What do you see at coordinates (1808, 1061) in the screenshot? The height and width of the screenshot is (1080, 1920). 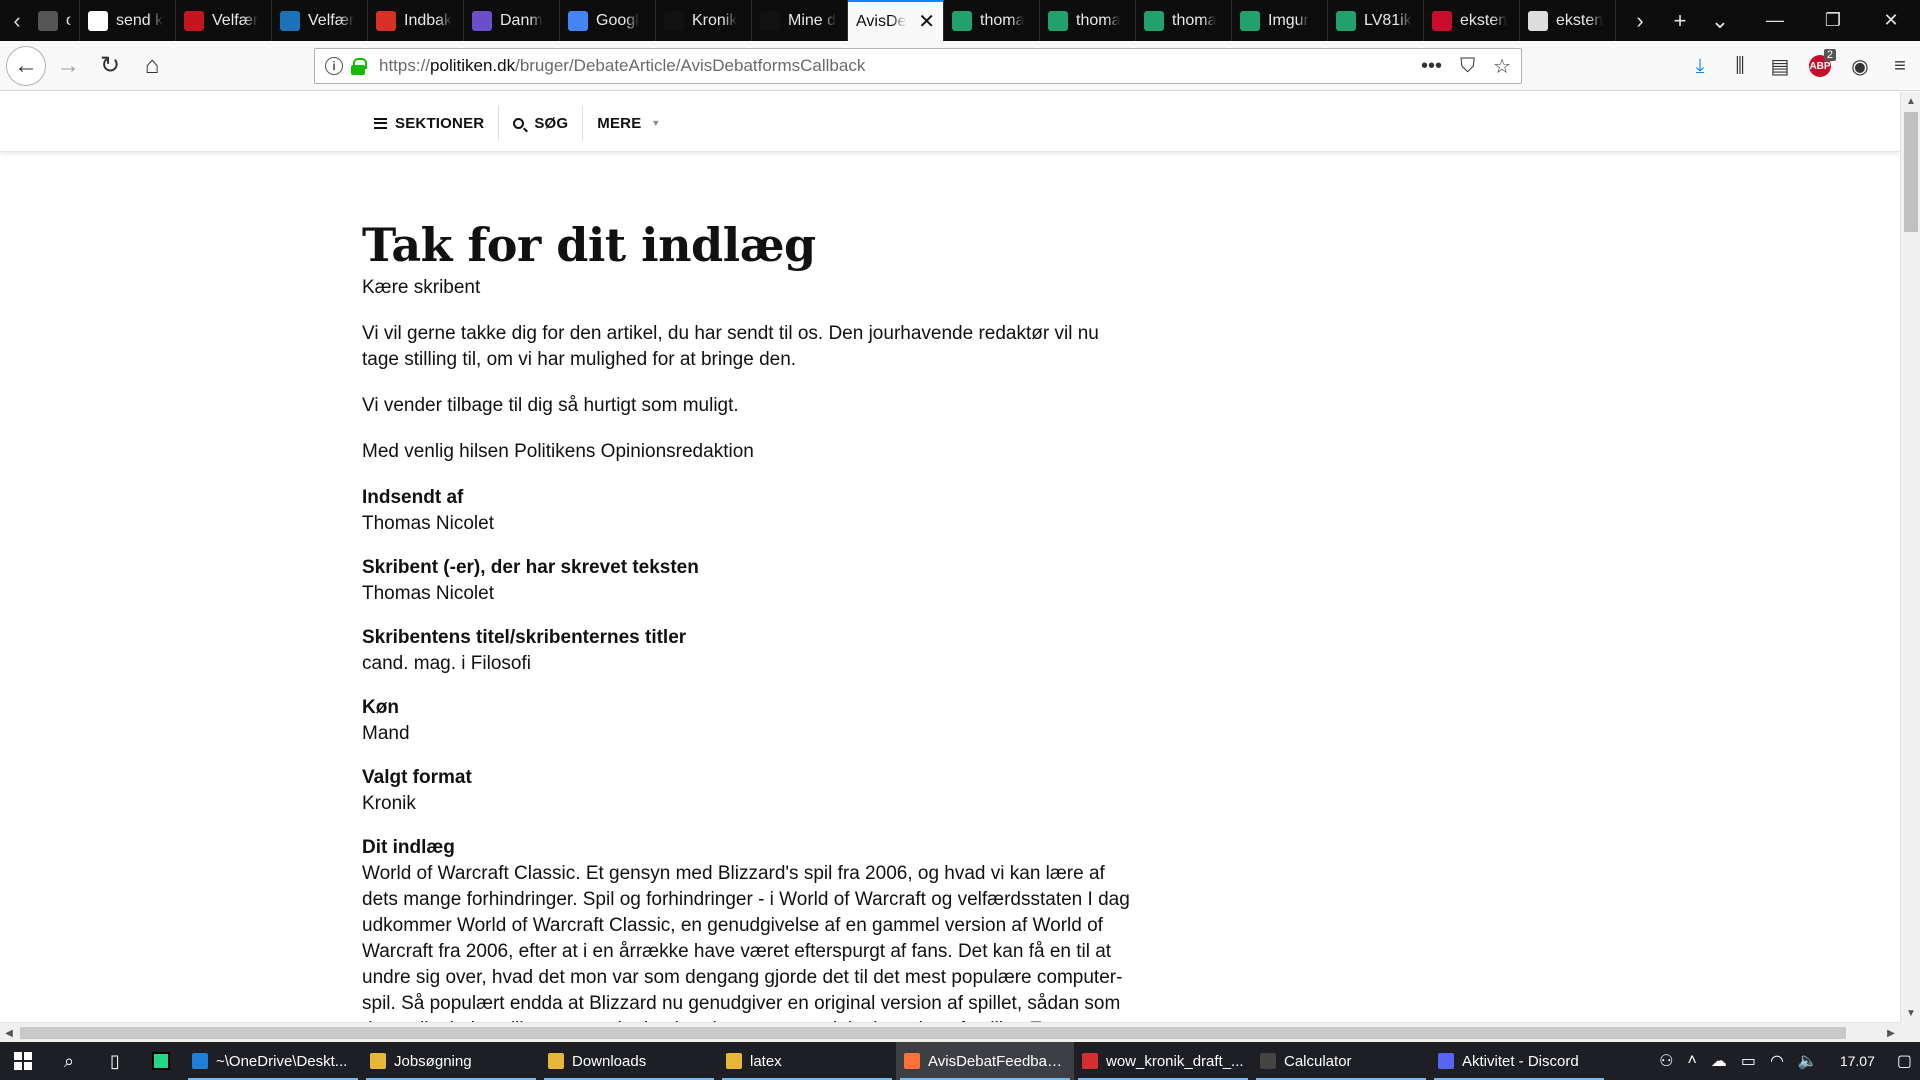 I see `volume-icon: 🔈` at bounding box center [1808, 1061].